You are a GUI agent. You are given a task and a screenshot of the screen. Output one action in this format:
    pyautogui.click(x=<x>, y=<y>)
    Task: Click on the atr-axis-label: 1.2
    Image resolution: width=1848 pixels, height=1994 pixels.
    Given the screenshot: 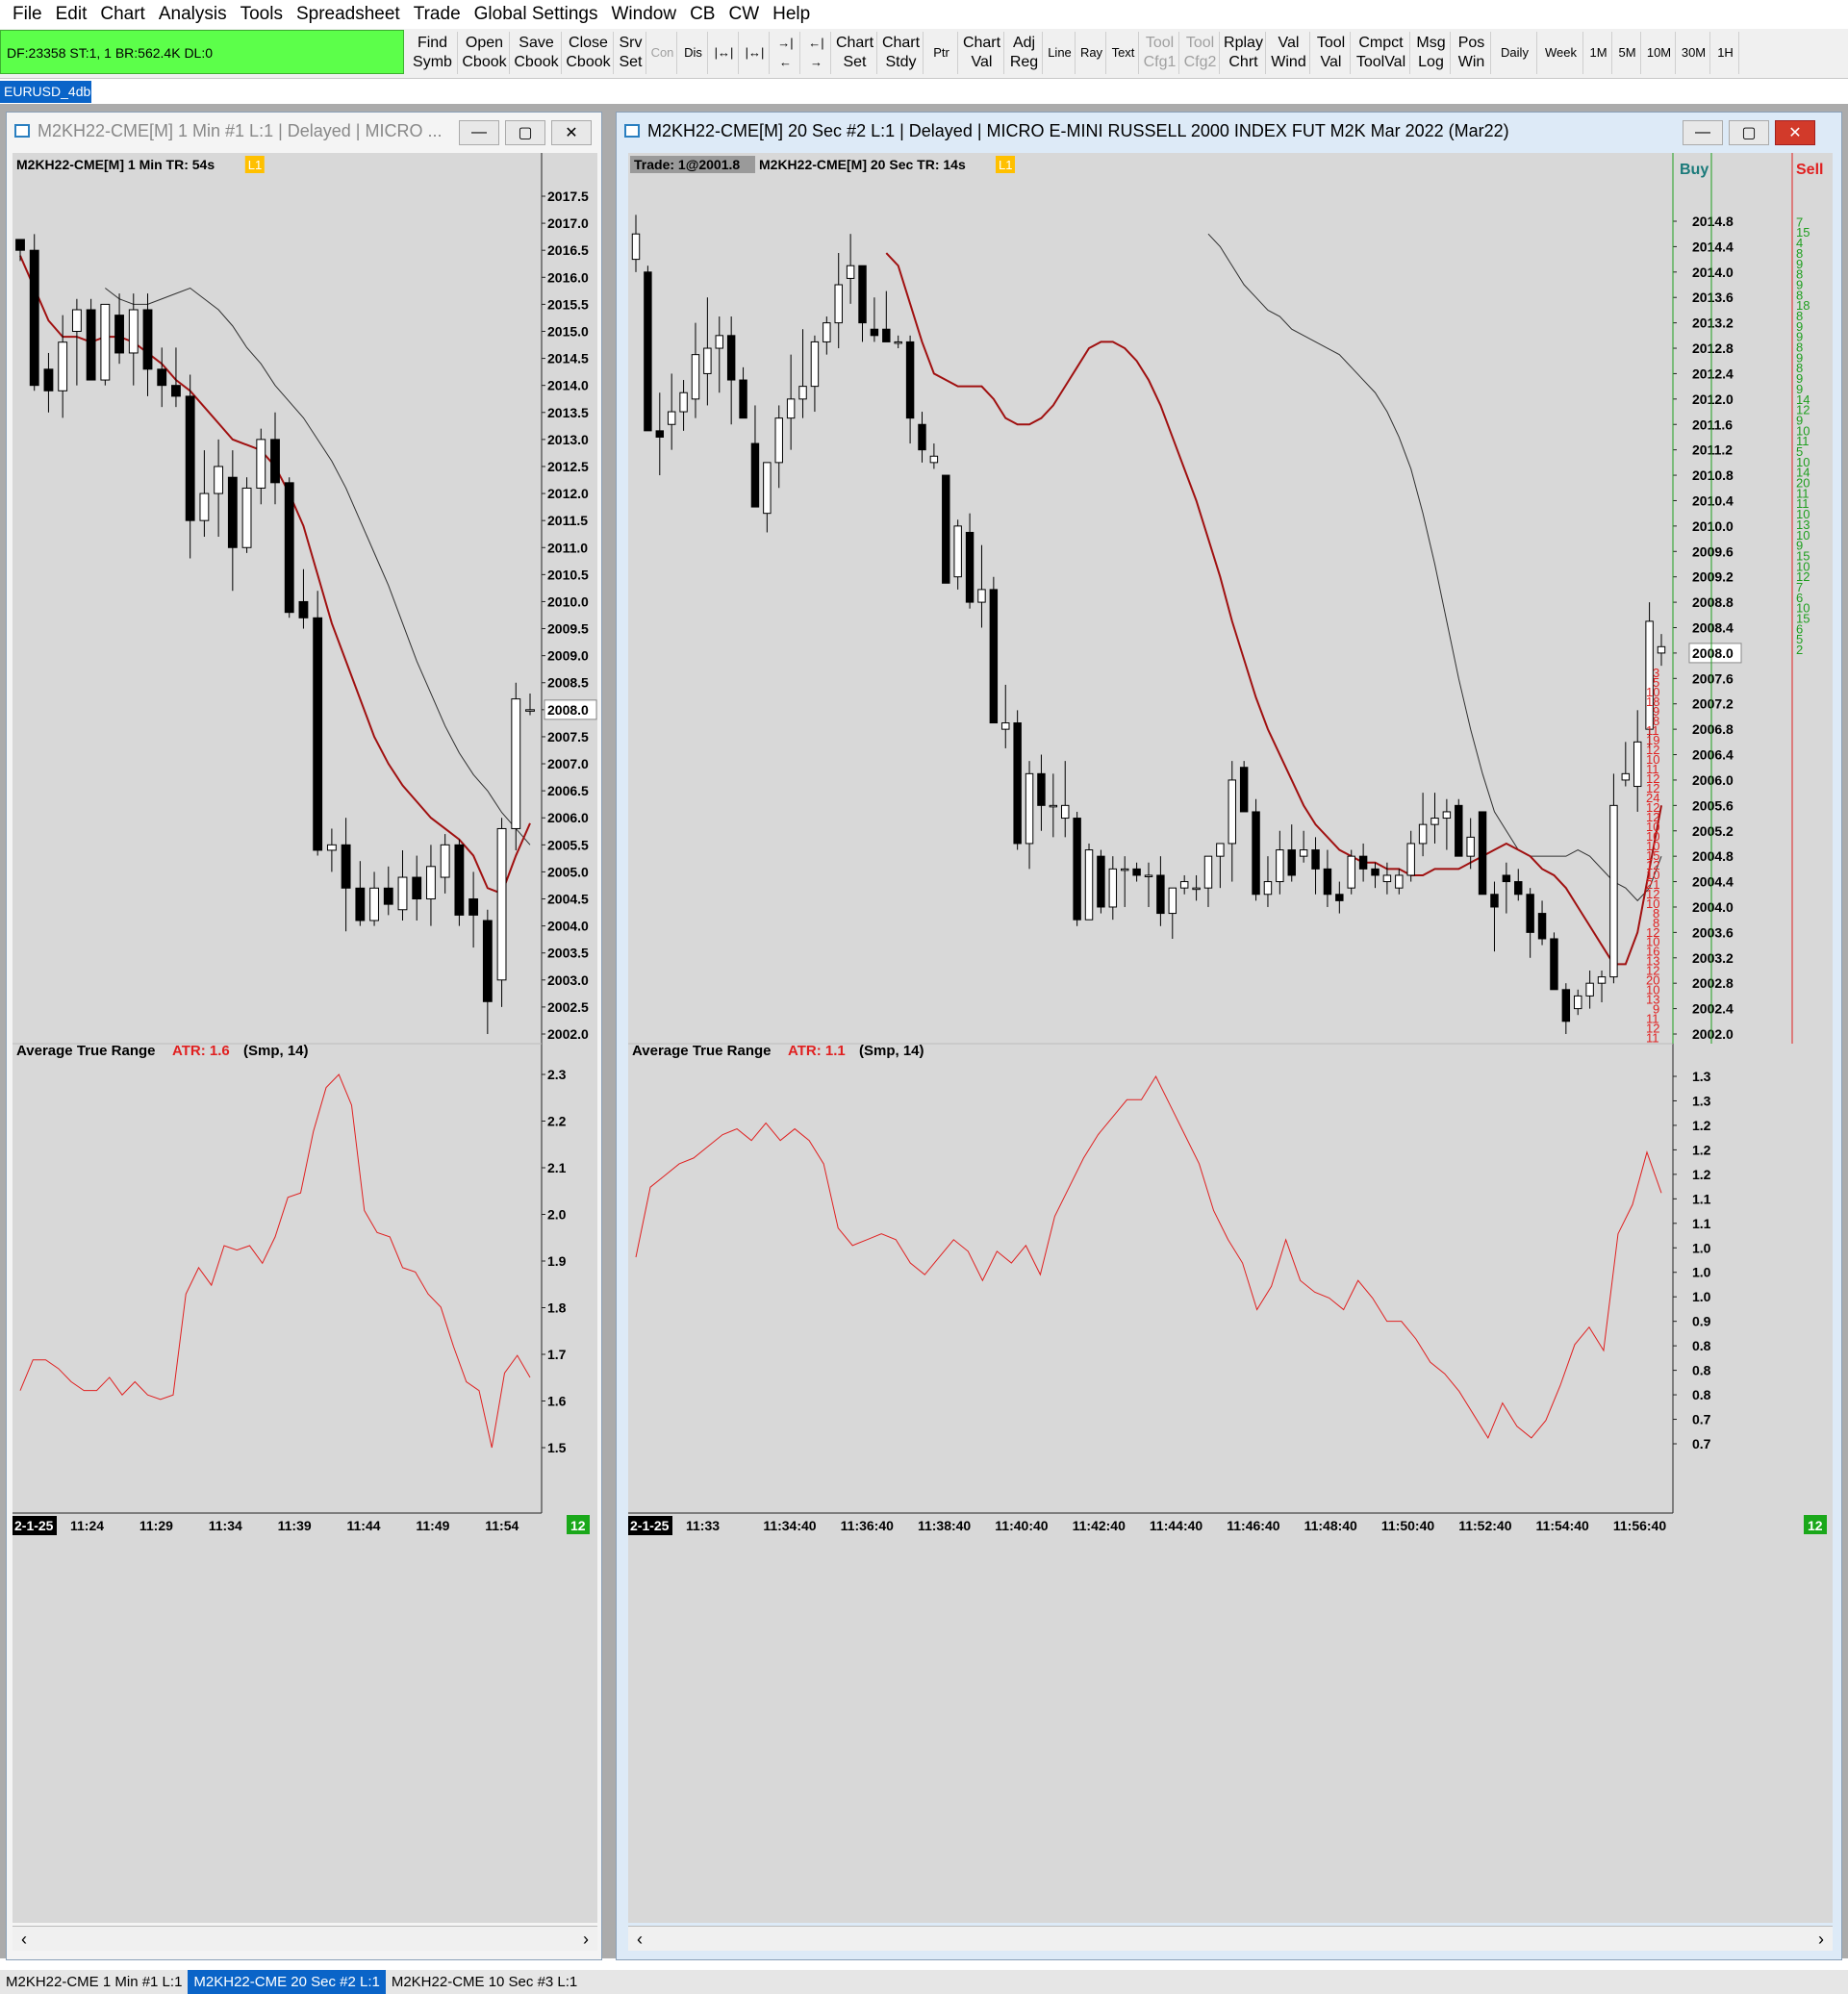 What is the action you would take?
    pyautogui.click(x=1701, y=1174)
    